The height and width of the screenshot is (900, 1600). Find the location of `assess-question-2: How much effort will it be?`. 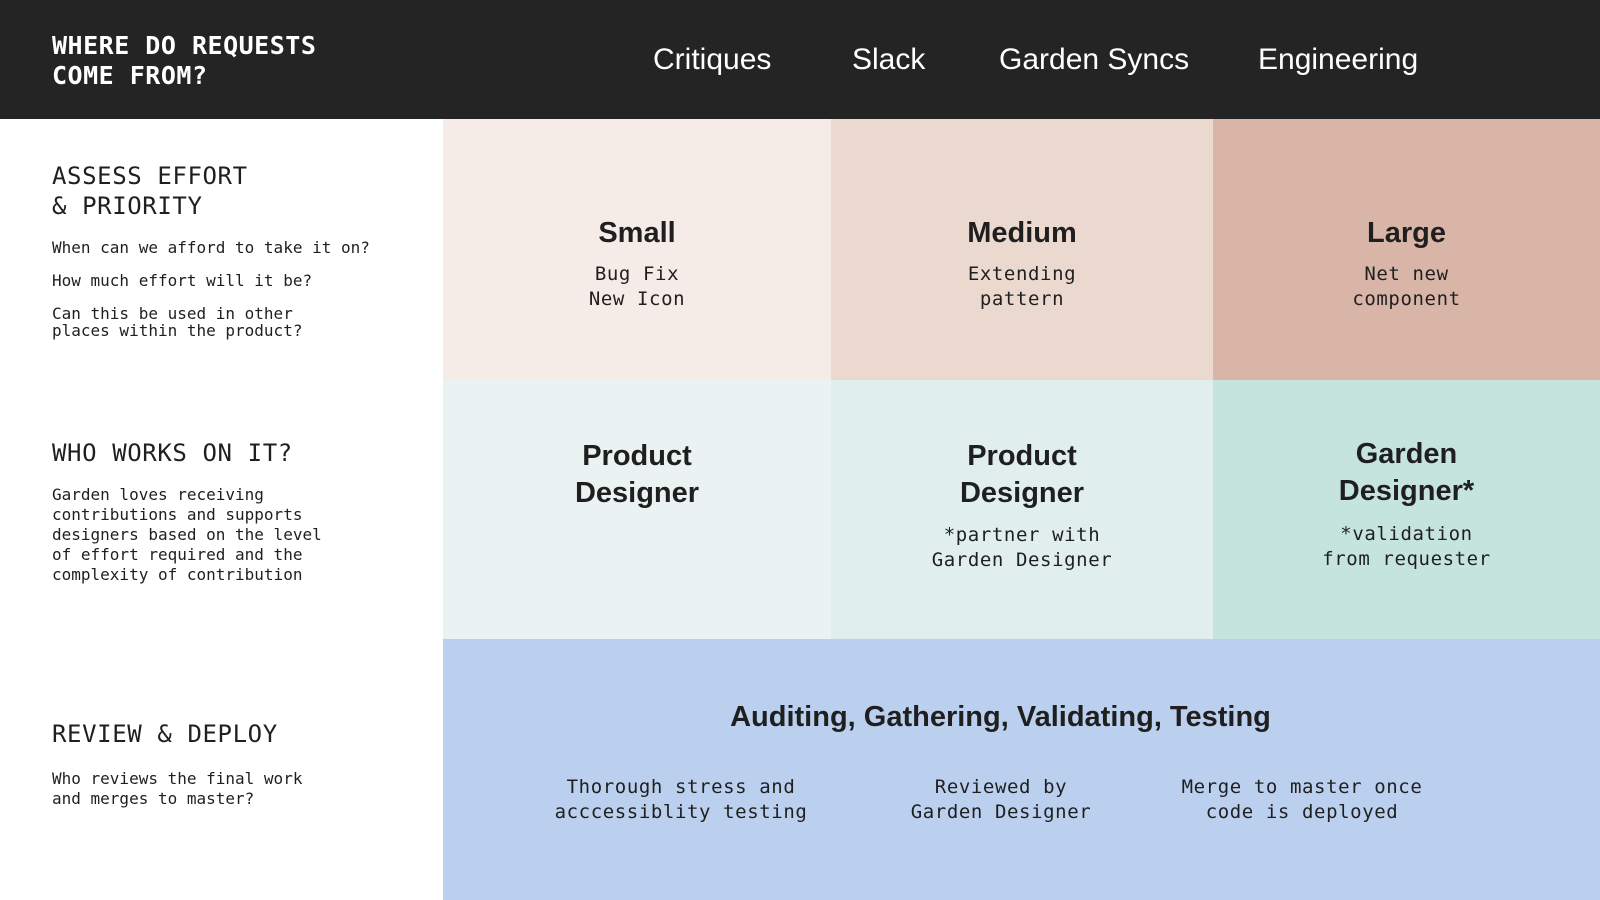

assess-question-2: How much effort will it be? is located at coordinates (182, 280).